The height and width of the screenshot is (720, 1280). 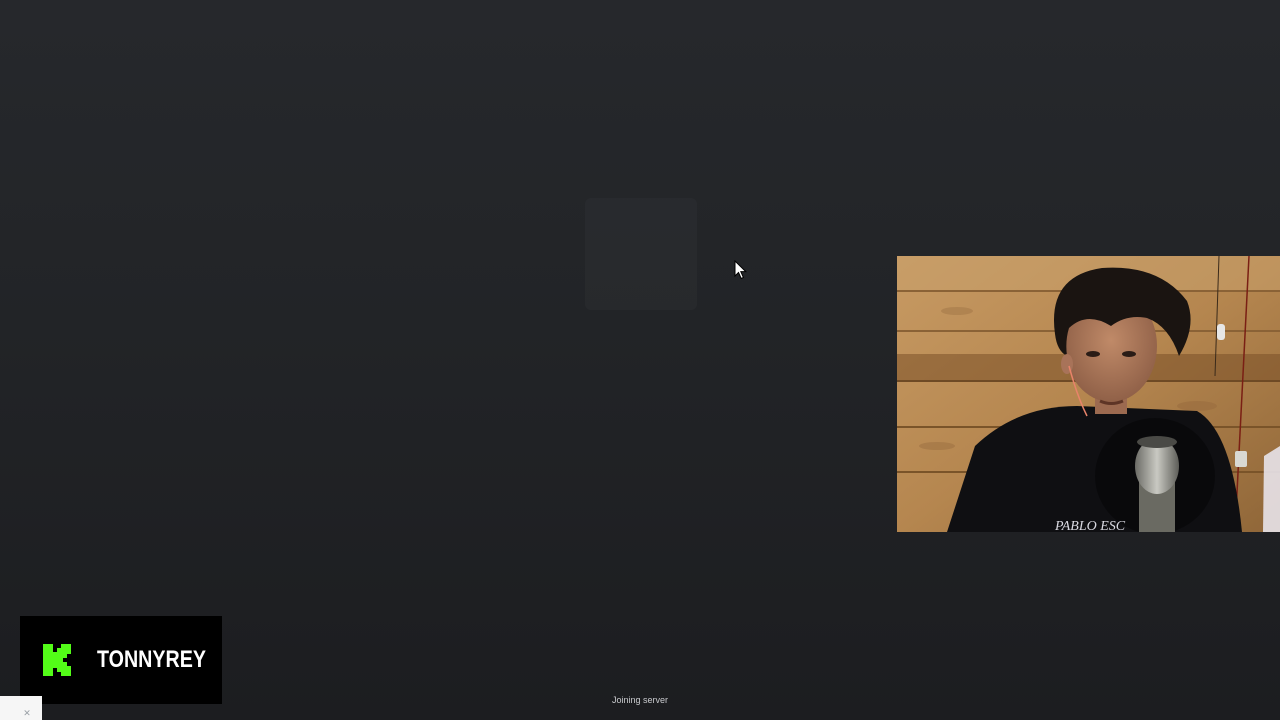 I want to click on corner-widget: ✕, so click(x=21, y=708).